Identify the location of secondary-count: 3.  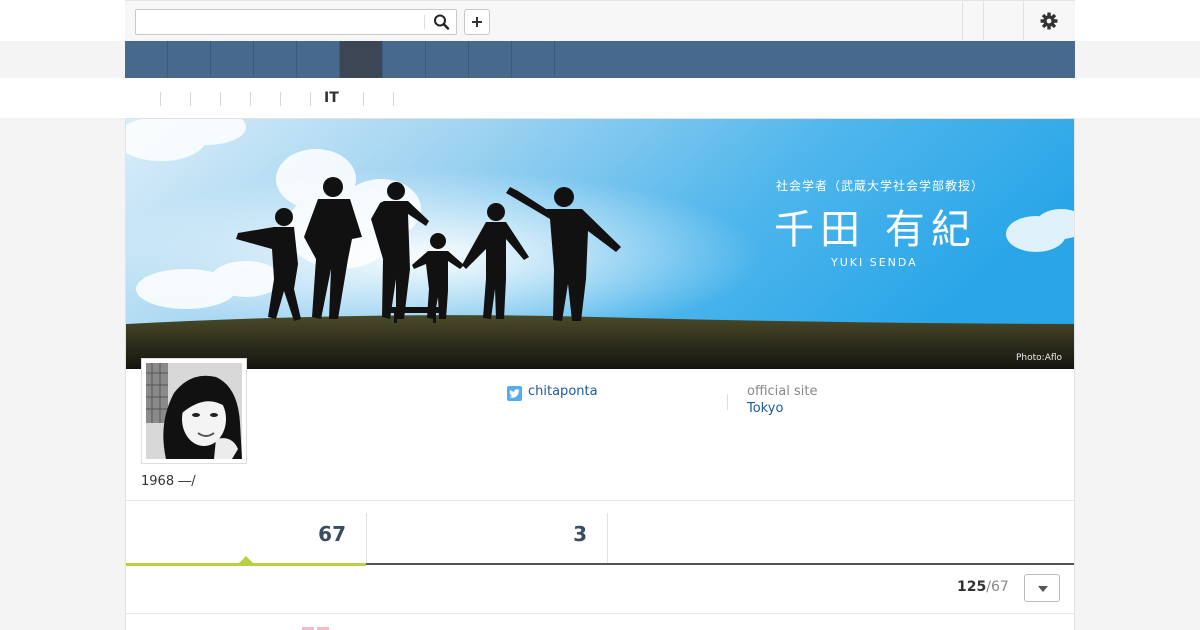
(580, 534).